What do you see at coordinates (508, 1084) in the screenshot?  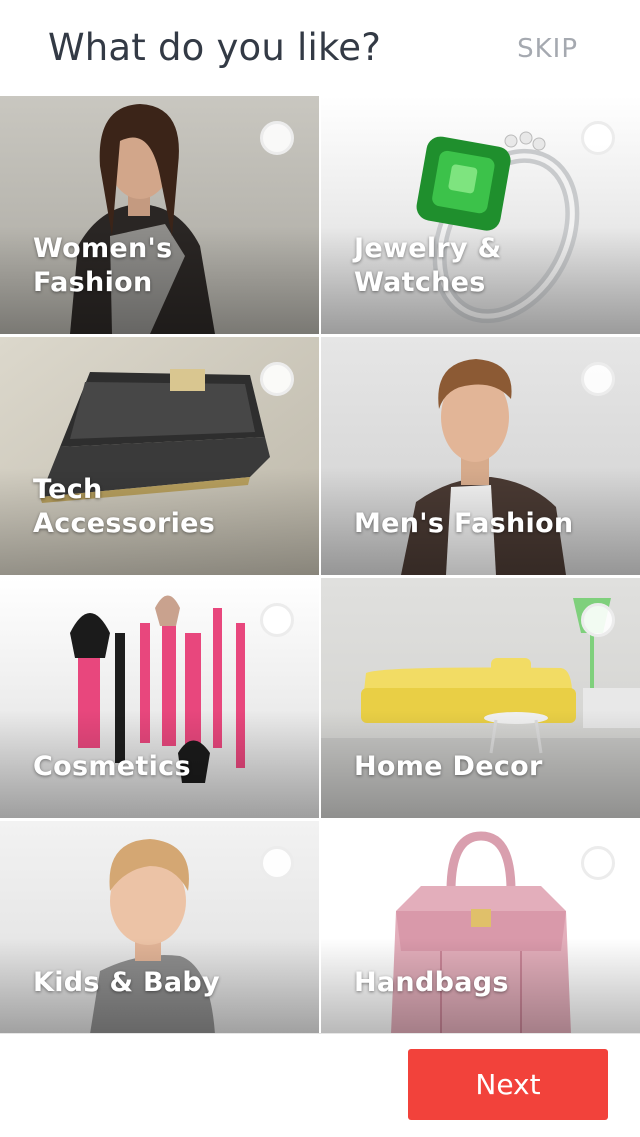 I see `next-button: Next` at bounding box center [508, 1084].